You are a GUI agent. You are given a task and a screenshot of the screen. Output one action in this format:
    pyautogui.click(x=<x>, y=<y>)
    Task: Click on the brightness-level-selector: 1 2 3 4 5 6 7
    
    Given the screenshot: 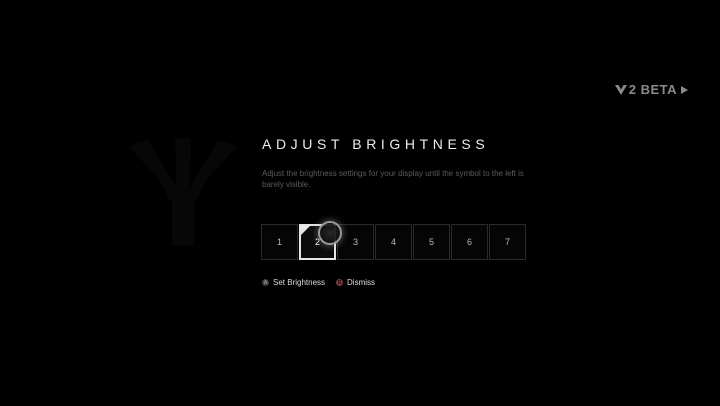 What is the action you would take?
    pyautogui.click(x=393, y=242)
    